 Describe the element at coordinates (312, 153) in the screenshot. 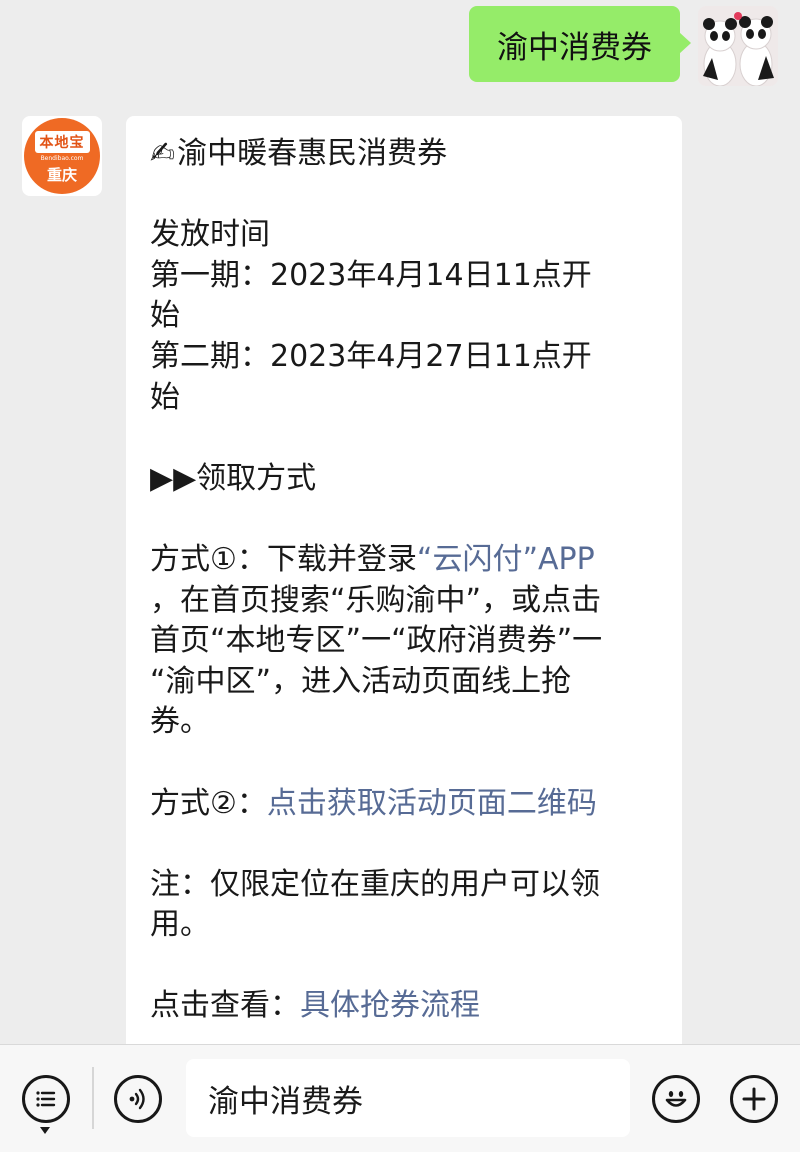

I see `message-title: 渝中暖春惠民消费券` at that location.